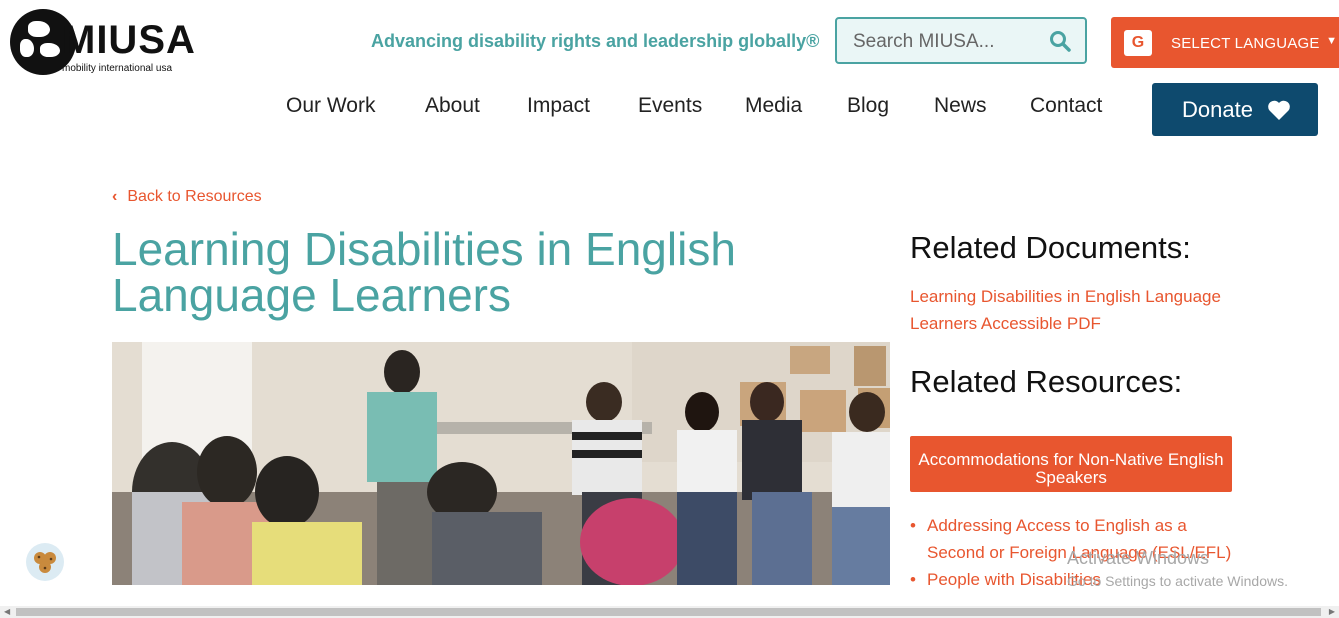 This screenshot has height=618, width=1339. Describe the element at coordinates (1177, 581) in the screenshot. I see `activate-subtitle: Go to Settings to activate Windows.` at that location.